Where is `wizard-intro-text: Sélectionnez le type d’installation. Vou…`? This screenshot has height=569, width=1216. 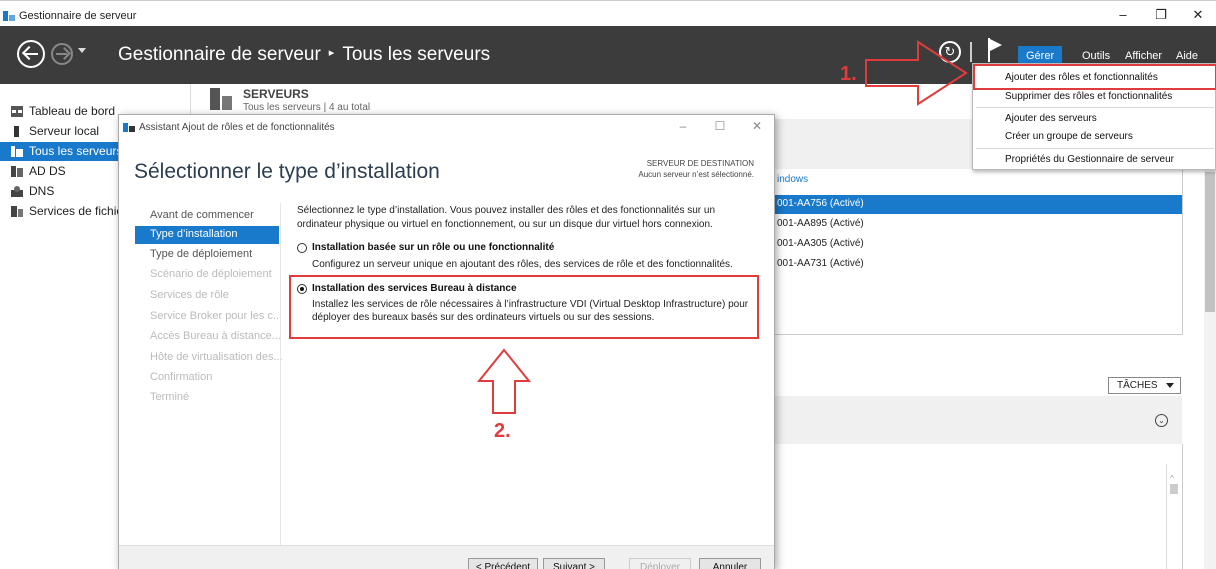
wizard-intro-text: Sélectionnez le type d’installation. Vou… is located at coordinates (506, 217).